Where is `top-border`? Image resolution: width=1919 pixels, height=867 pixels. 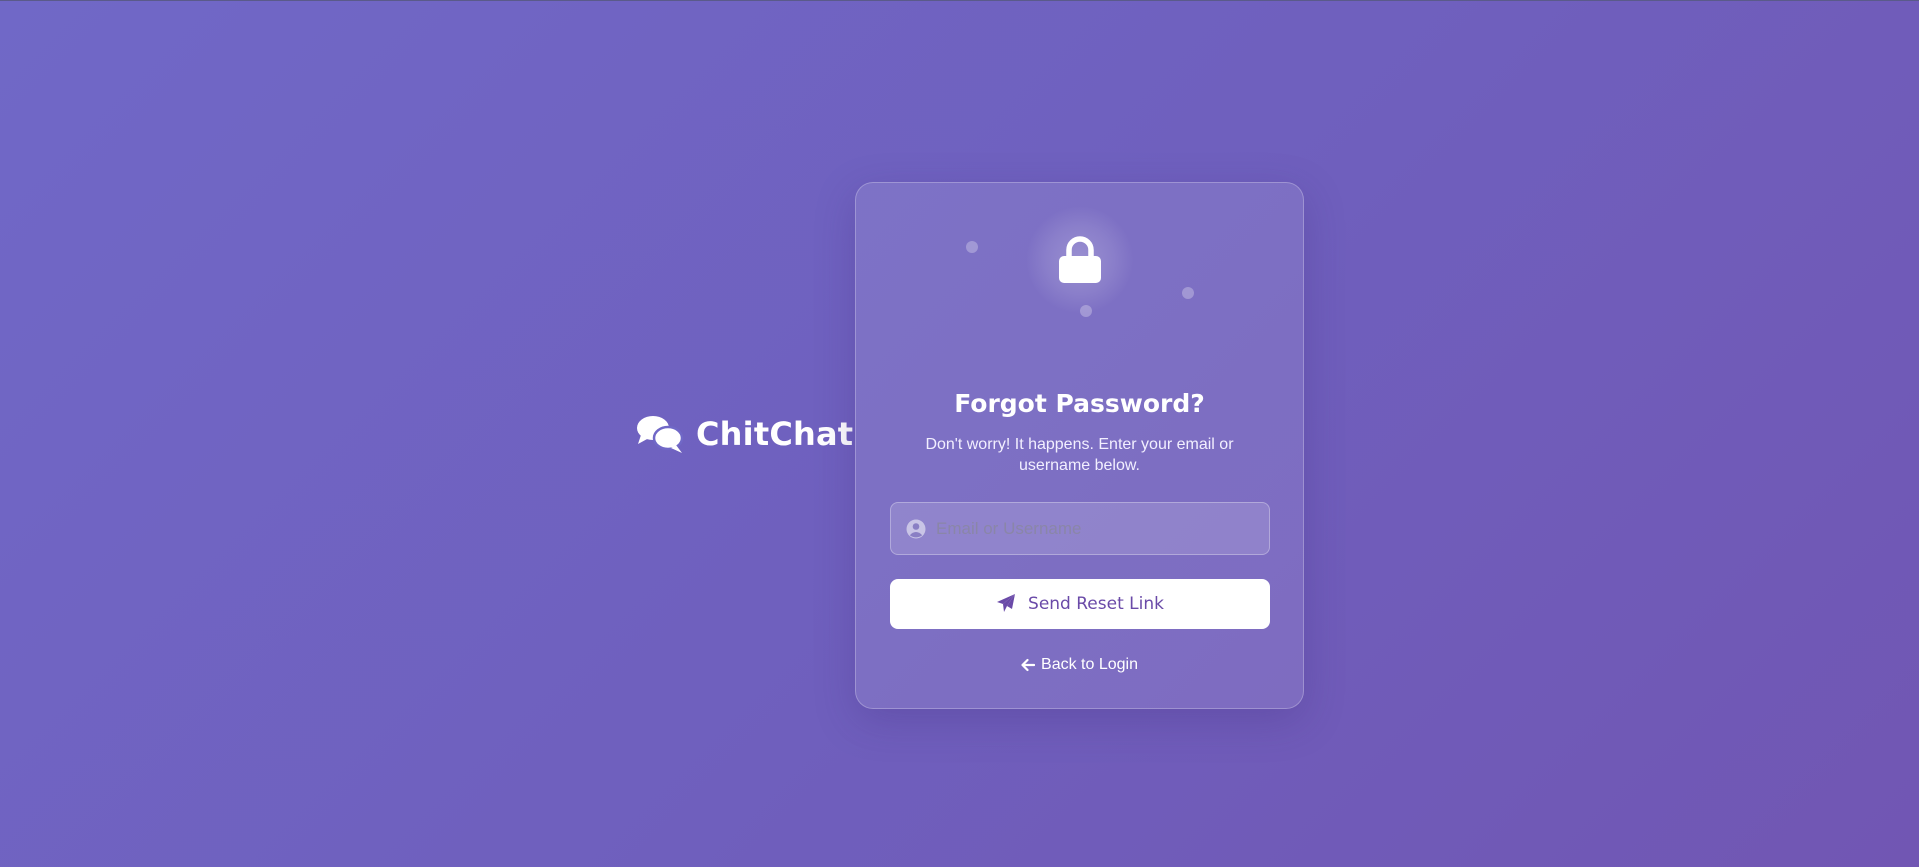
top-border is located at coordinates (959, 0).